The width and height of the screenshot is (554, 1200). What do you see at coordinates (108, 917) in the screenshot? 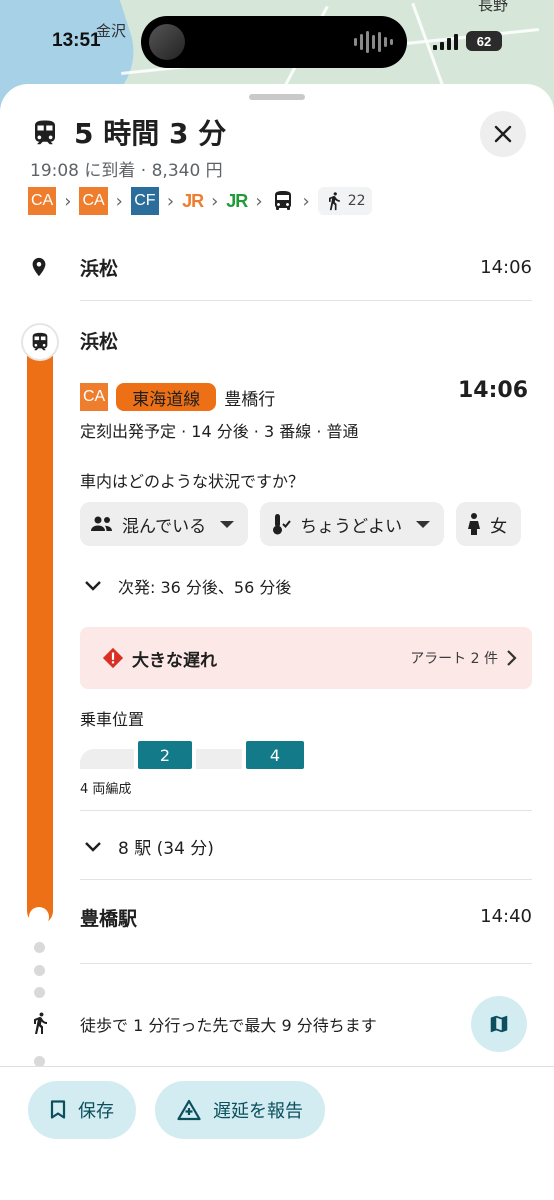
I see `arrival-stop-name: 豊橋駅` at bounding box center [108, 917].